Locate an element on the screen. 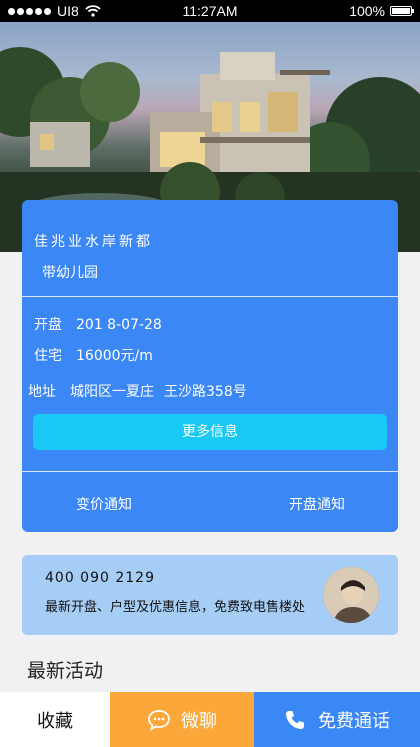 This screenshot has width=420, height=747. agent-photo-icon is located at coordinates (351, 595).